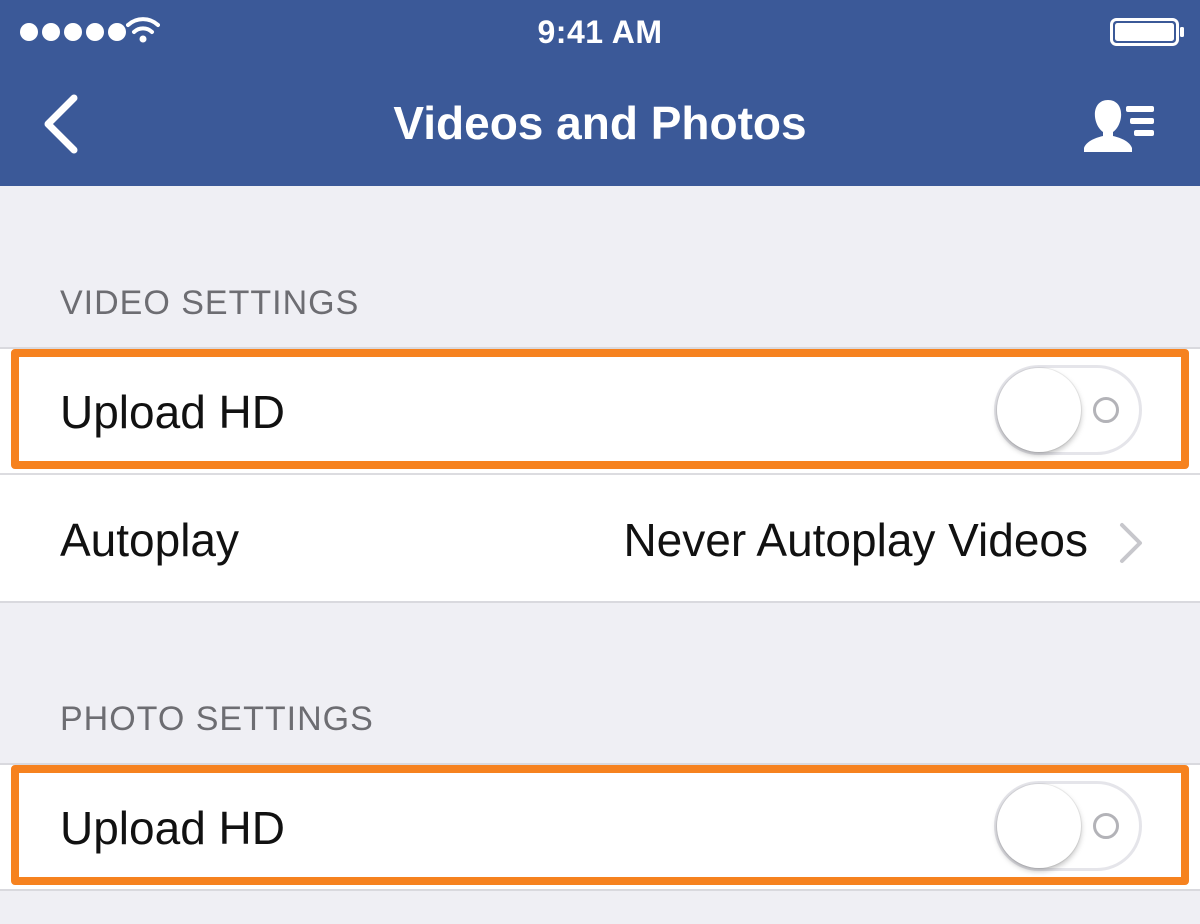 The width and height of the screenshot is (1200, 924). Describe the element at coordinates (600, 539) in the screenshot. I see `autoplay-row: Autoplay Never Autoplay Videos` at that location.